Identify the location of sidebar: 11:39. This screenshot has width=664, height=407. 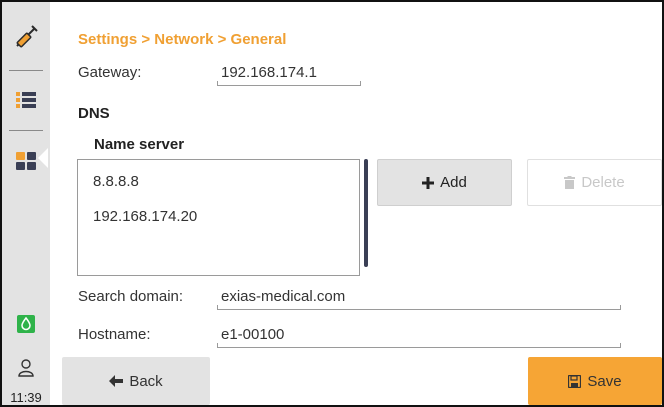
(26, 203).